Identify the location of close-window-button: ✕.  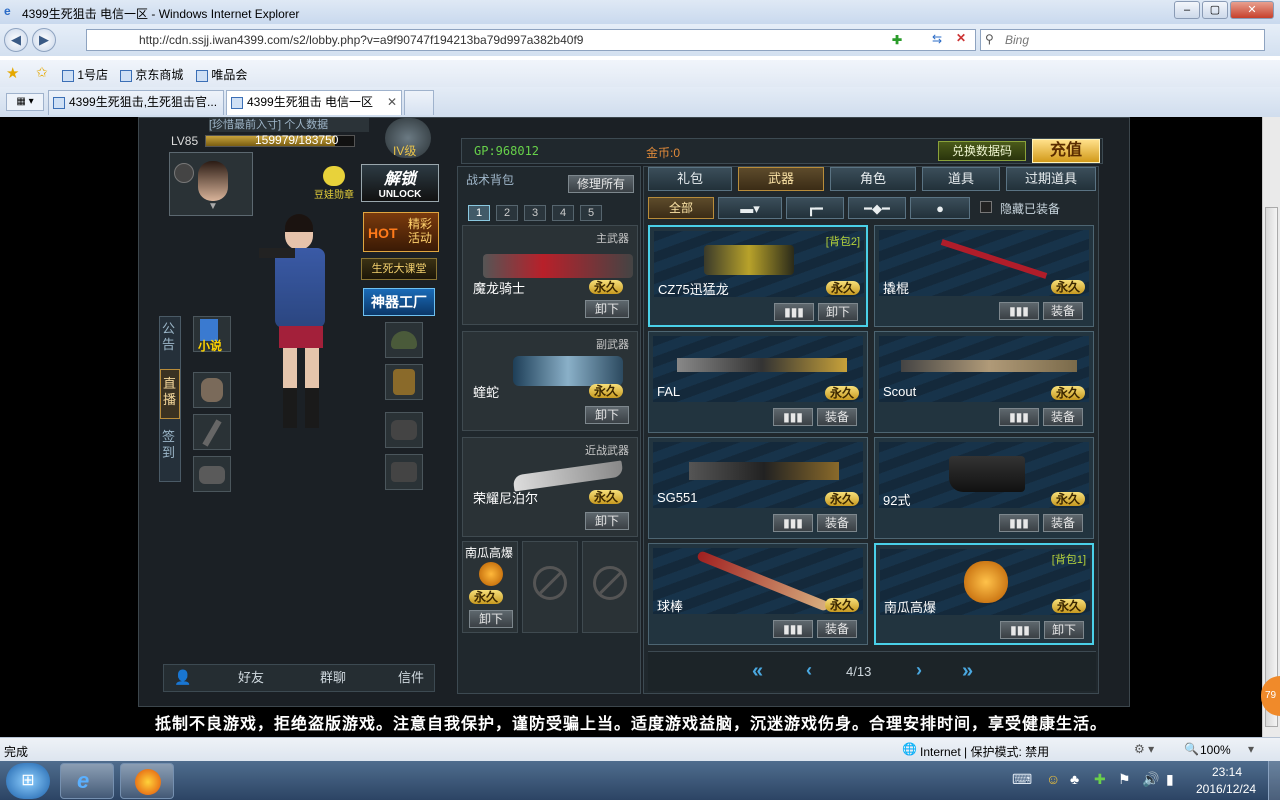
(1252, 10).